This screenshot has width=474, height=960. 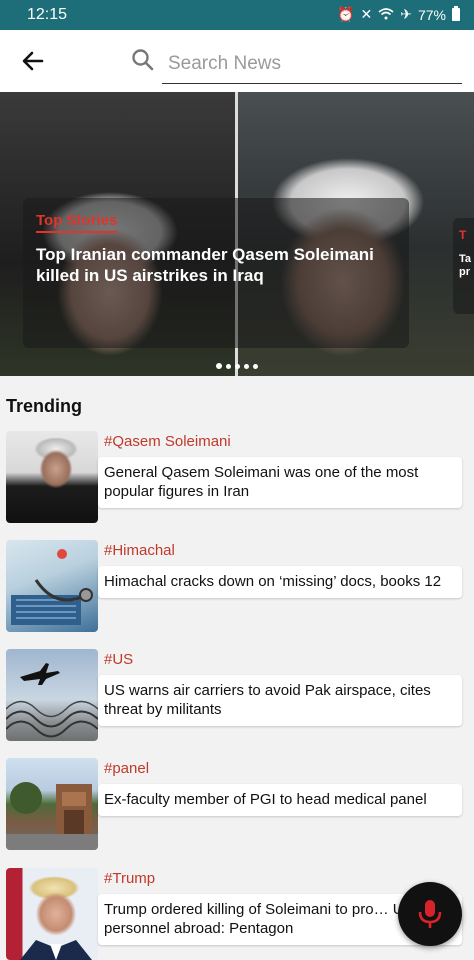 I want to click on trending-tag: #US, so click(x=118, y=659).